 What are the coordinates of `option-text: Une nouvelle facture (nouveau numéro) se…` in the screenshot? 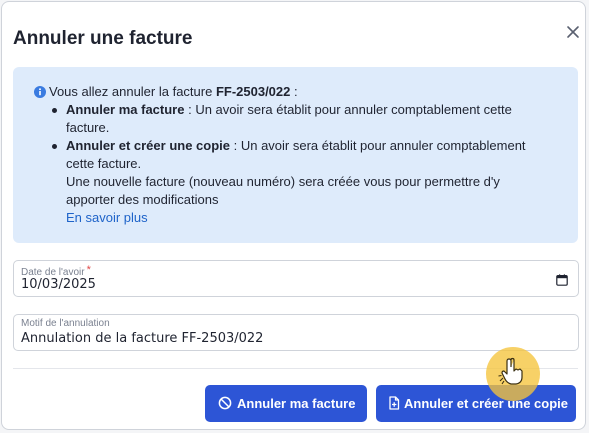 It's located at (283, 181).